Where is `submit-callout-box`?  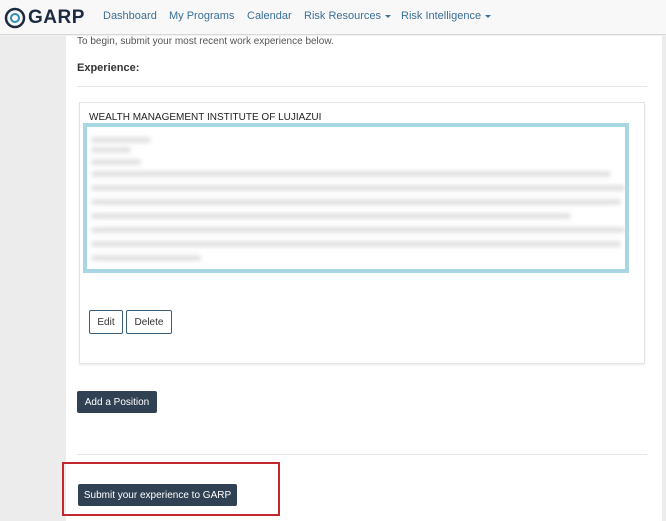
submit-callout-box is located at coordinates (171, 489).